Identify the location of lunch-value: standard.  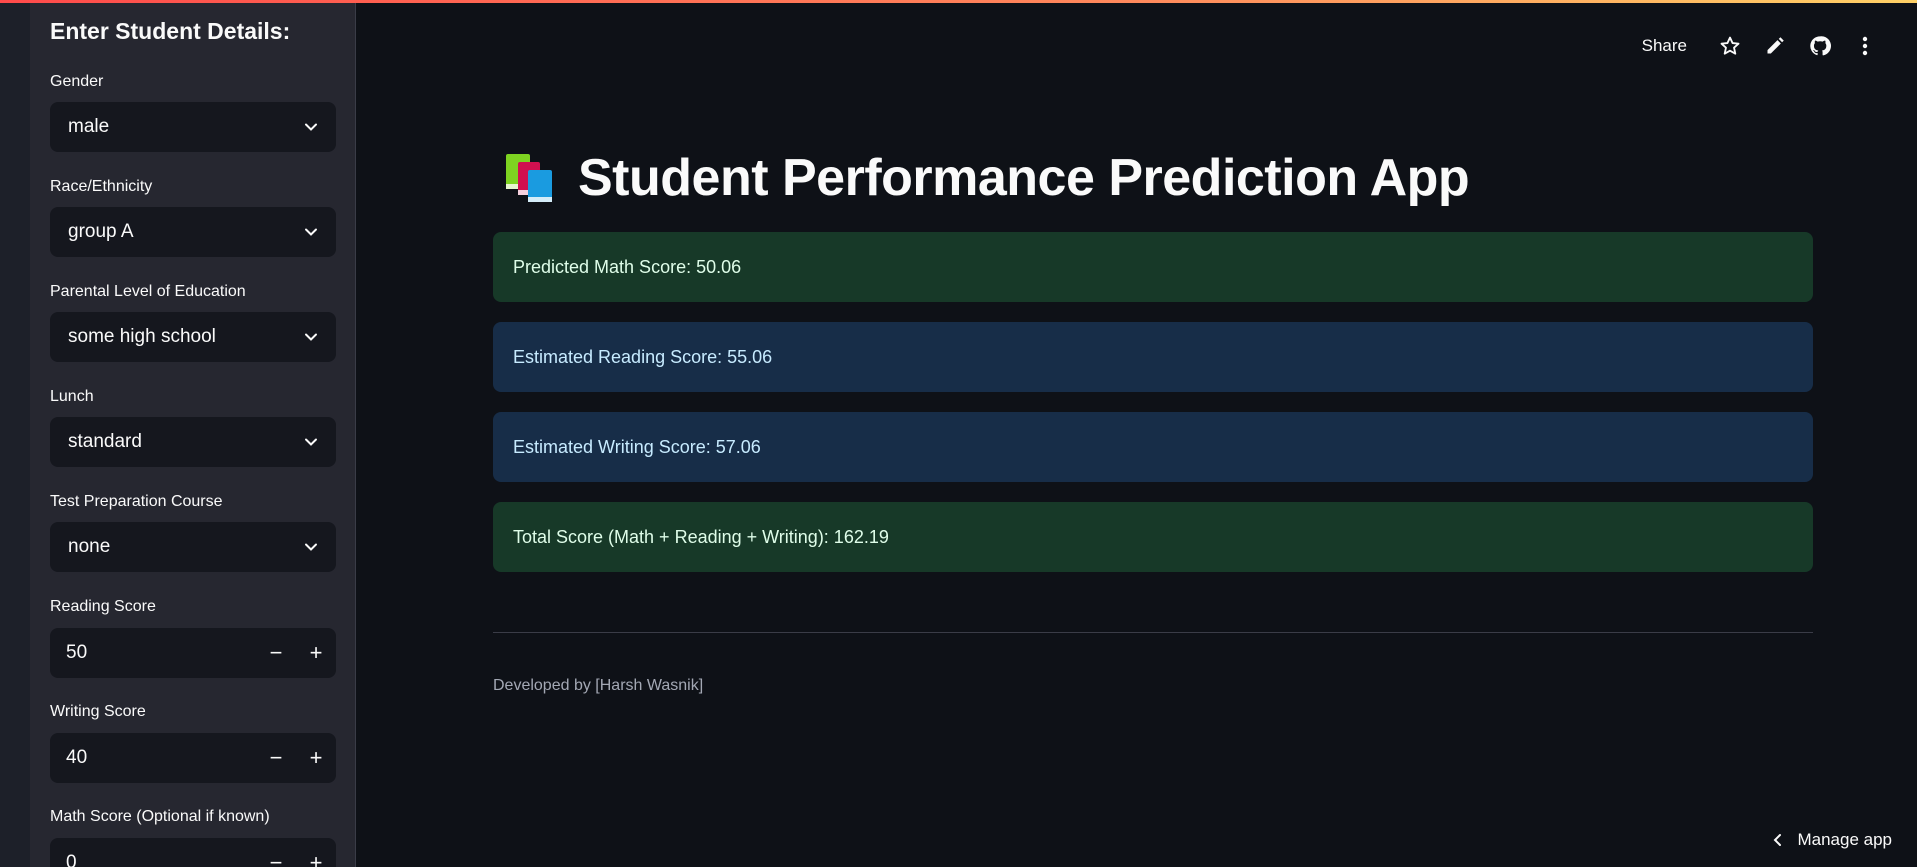
(105, 441).